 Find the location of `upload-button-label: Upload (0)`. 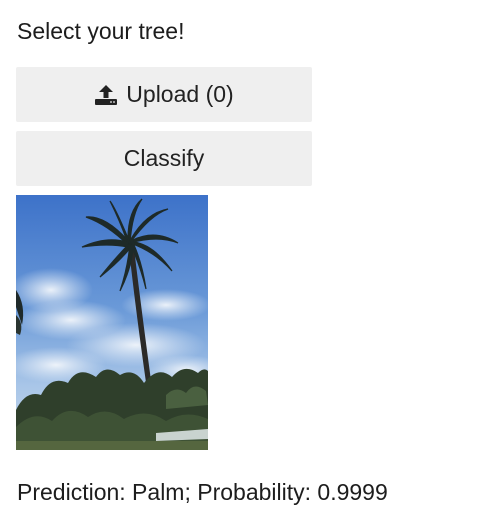

upload-button-label: Upload (0) is located at coordinates (180, 94).